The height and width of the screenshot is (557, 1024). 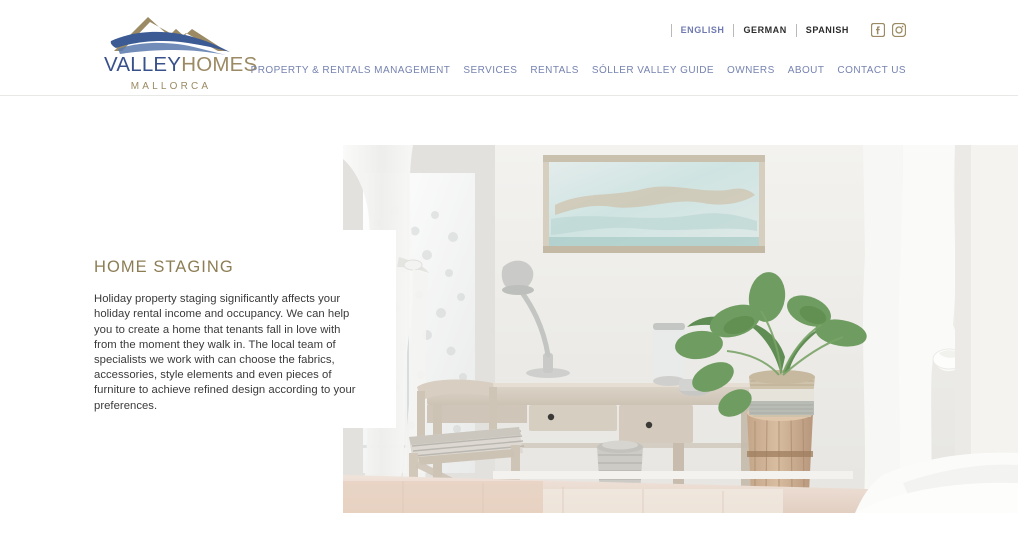 I want to click on nav-item-soller-valley-guide: SÓLLER VALLEY GUIDE, so click(x=653, y=71).